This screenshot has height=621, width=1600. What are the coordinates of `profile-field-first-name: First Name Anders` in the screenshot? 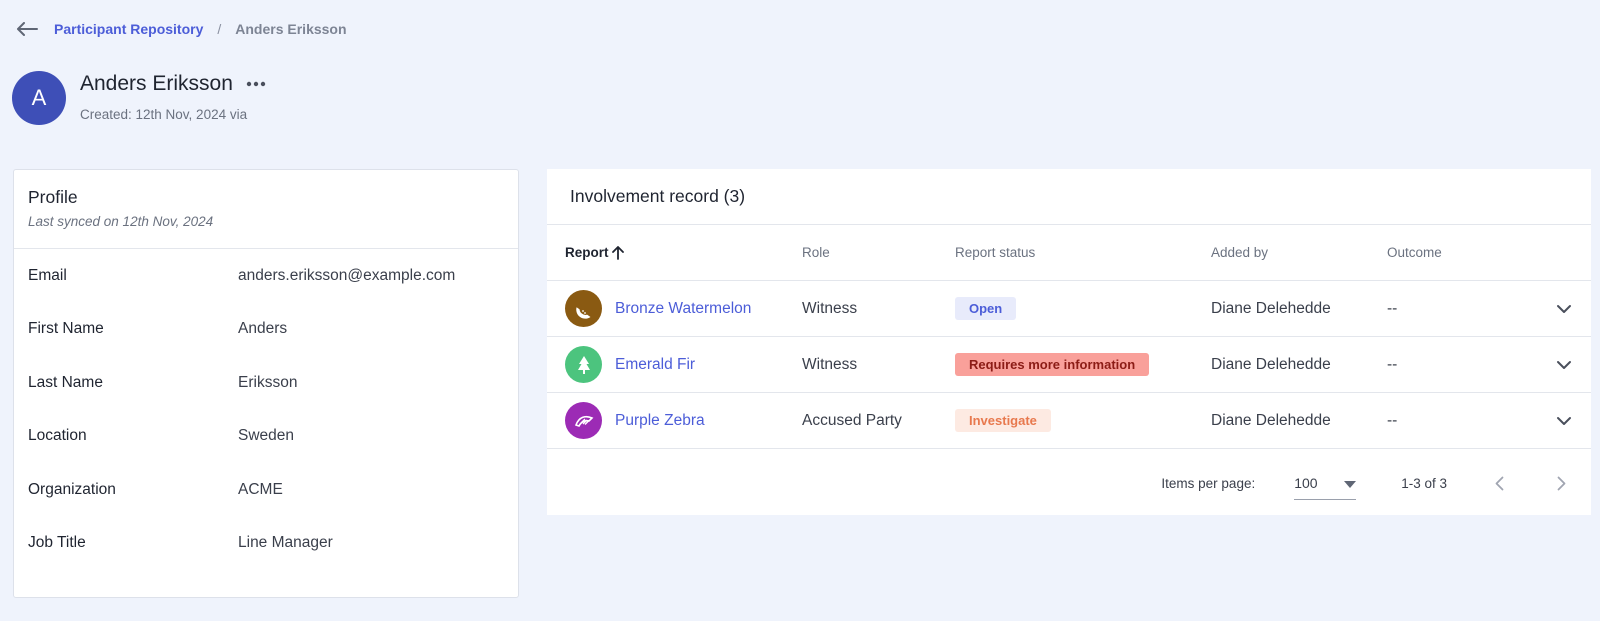 It's located at (266, 330).